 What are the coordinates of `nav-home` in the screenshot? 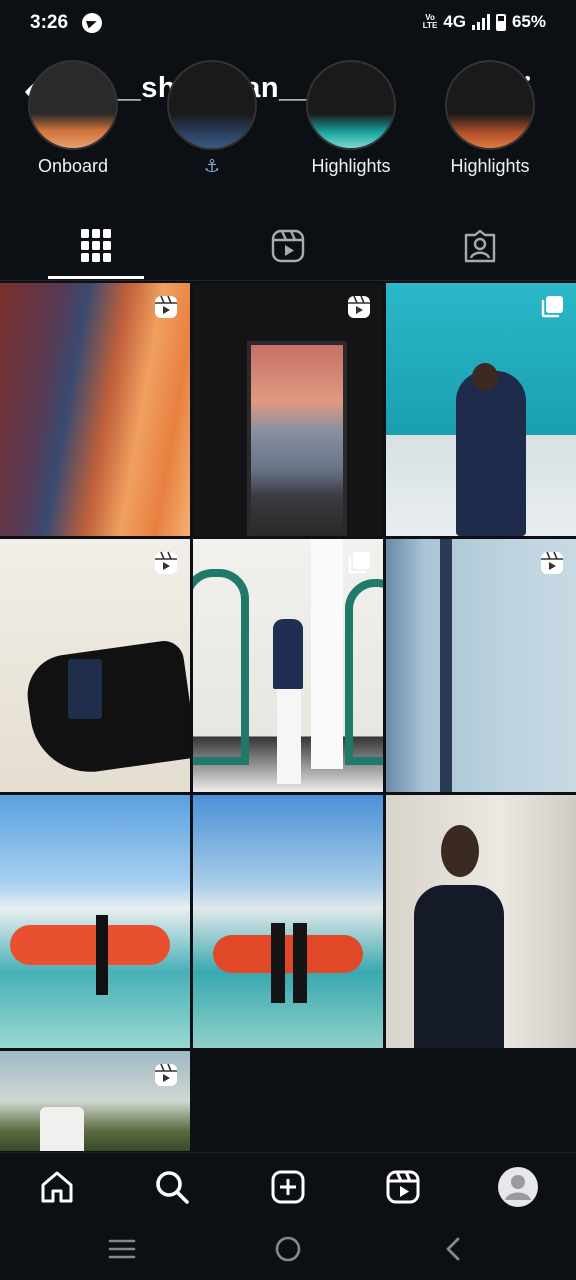 It's located at (57, 1187).